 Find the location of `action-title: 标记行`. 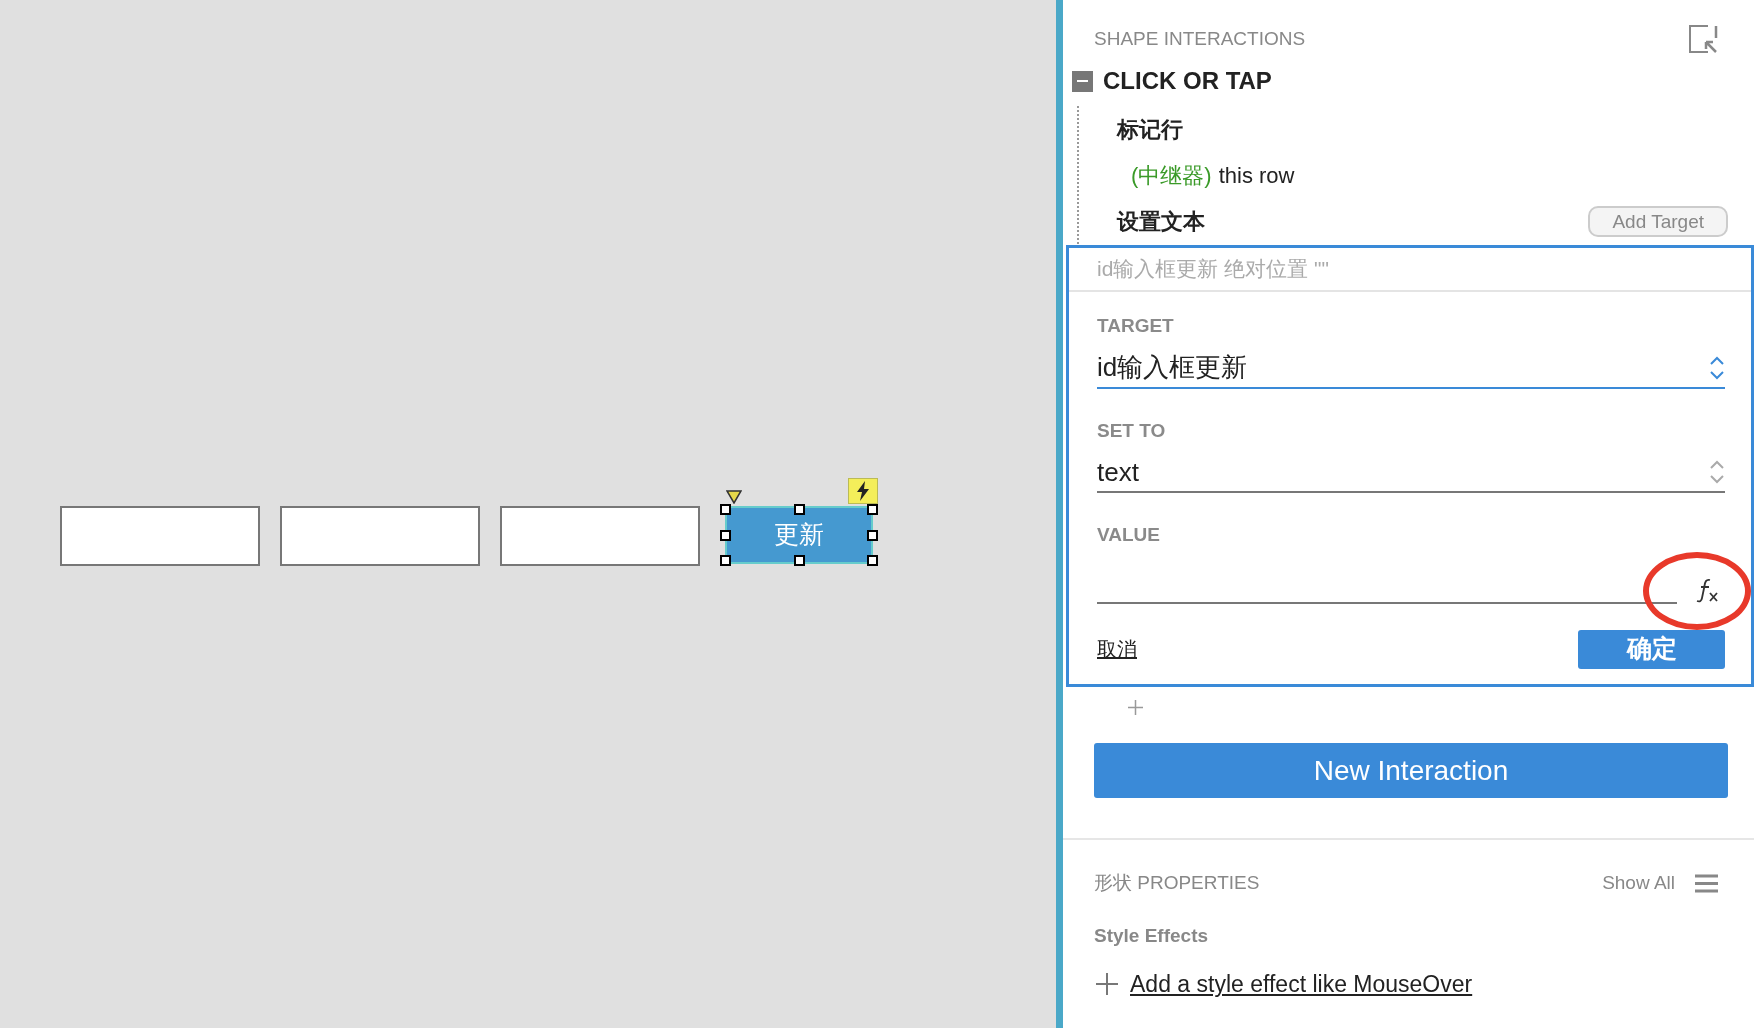

action-title: 标记行 is located at coordinates (1150, 129).